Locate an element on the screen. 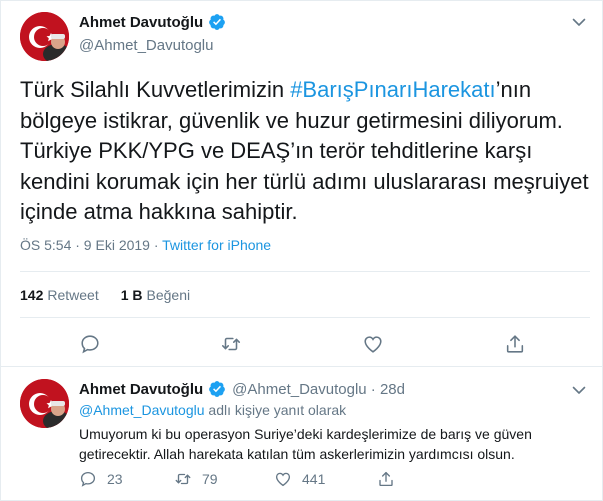 The width and height of the screenshot is (603, 501). tweet-text-part: Türk Silahlı Kuvvetlerimizin is located at coordinates (155, 89).